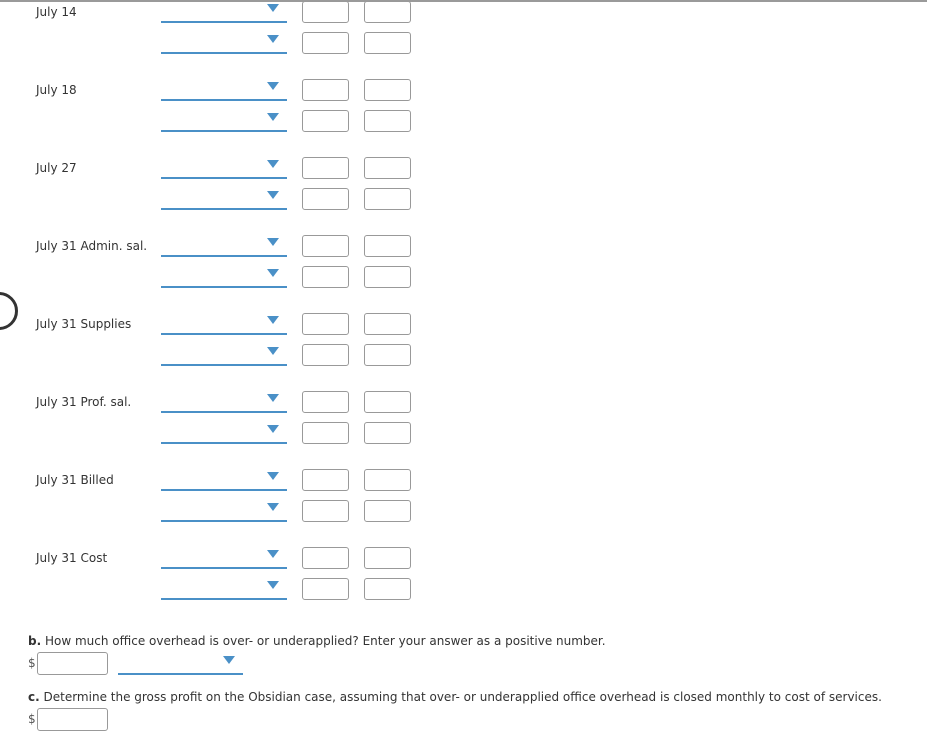 The image size is (927, 752). Describe the element at coordinates (180, 664) in the screenshot. I see `question-b-over-under-select` at that location.